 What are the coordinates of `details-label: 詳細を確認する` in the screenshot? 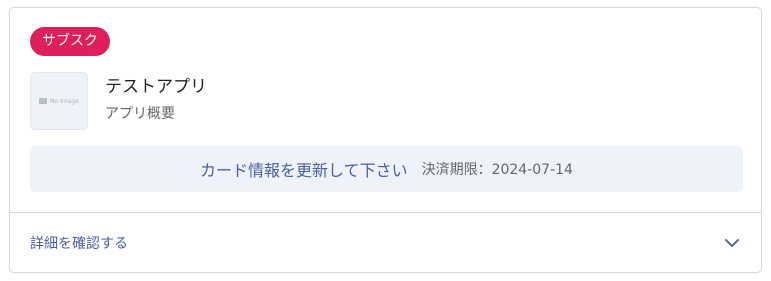 It's located at (79, 244).